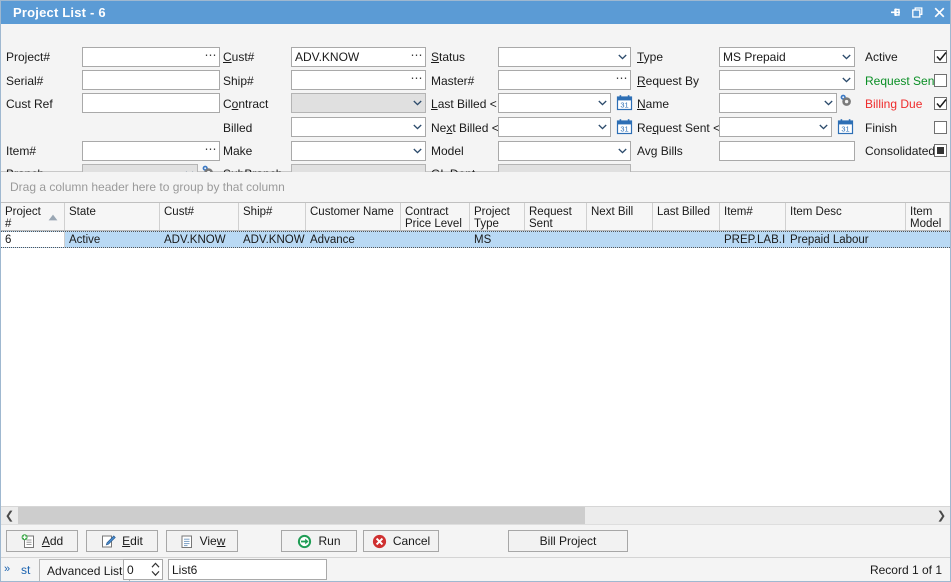 The image size is (951, 582). I want to click on request-sent-calendar-icon: 31, so click(845, 126).